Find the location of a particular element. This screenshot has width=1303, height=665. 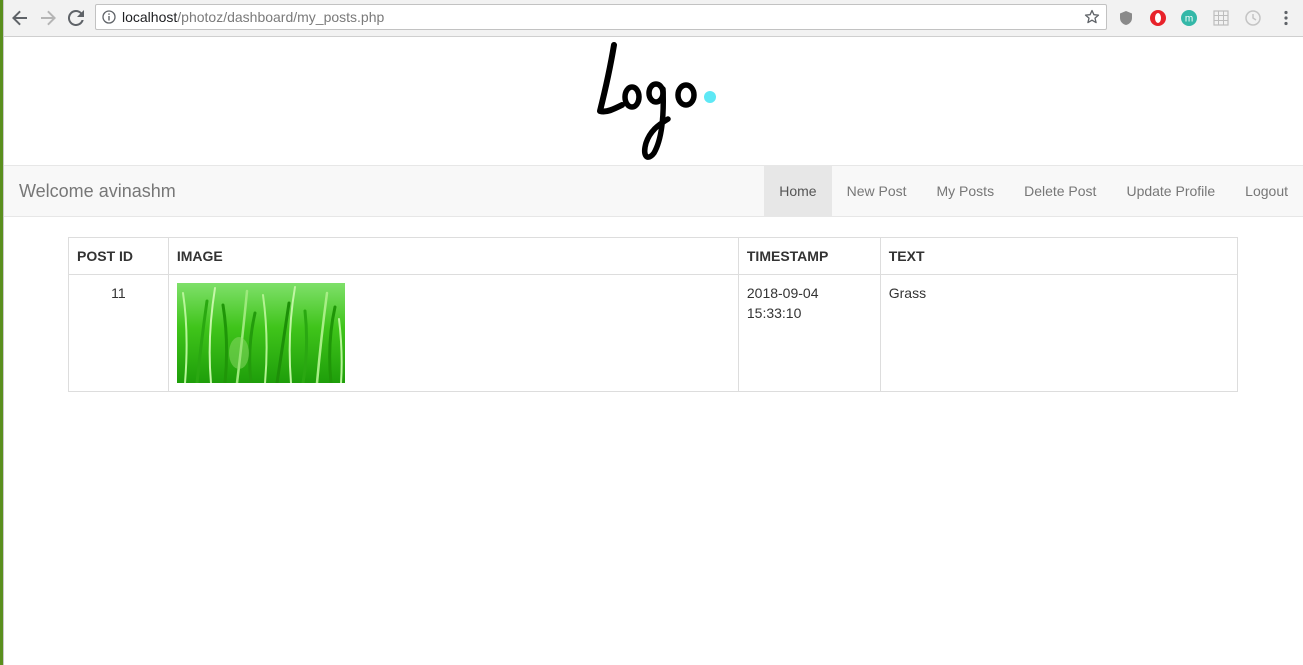

header-text: TEXT is located at coordinates (1059, 256).